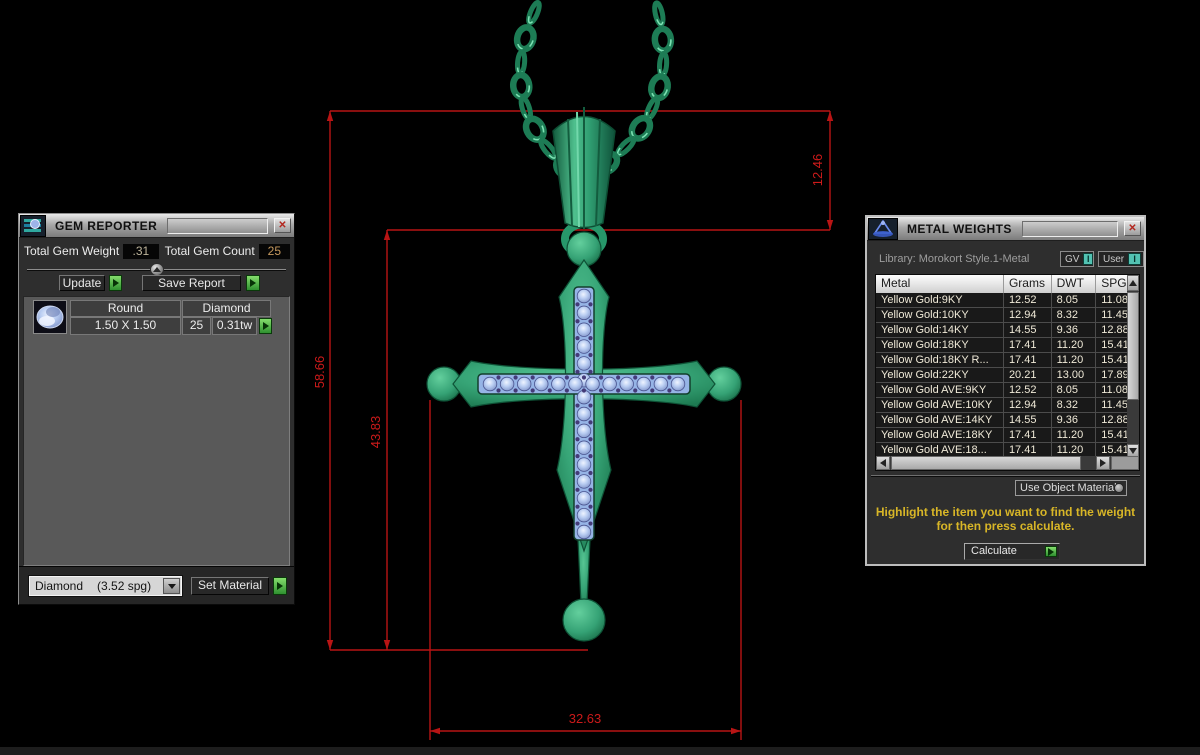 This screenshot has height=755, width=1200. I want to click on column-header-metal: Metal, so click(940, 284).